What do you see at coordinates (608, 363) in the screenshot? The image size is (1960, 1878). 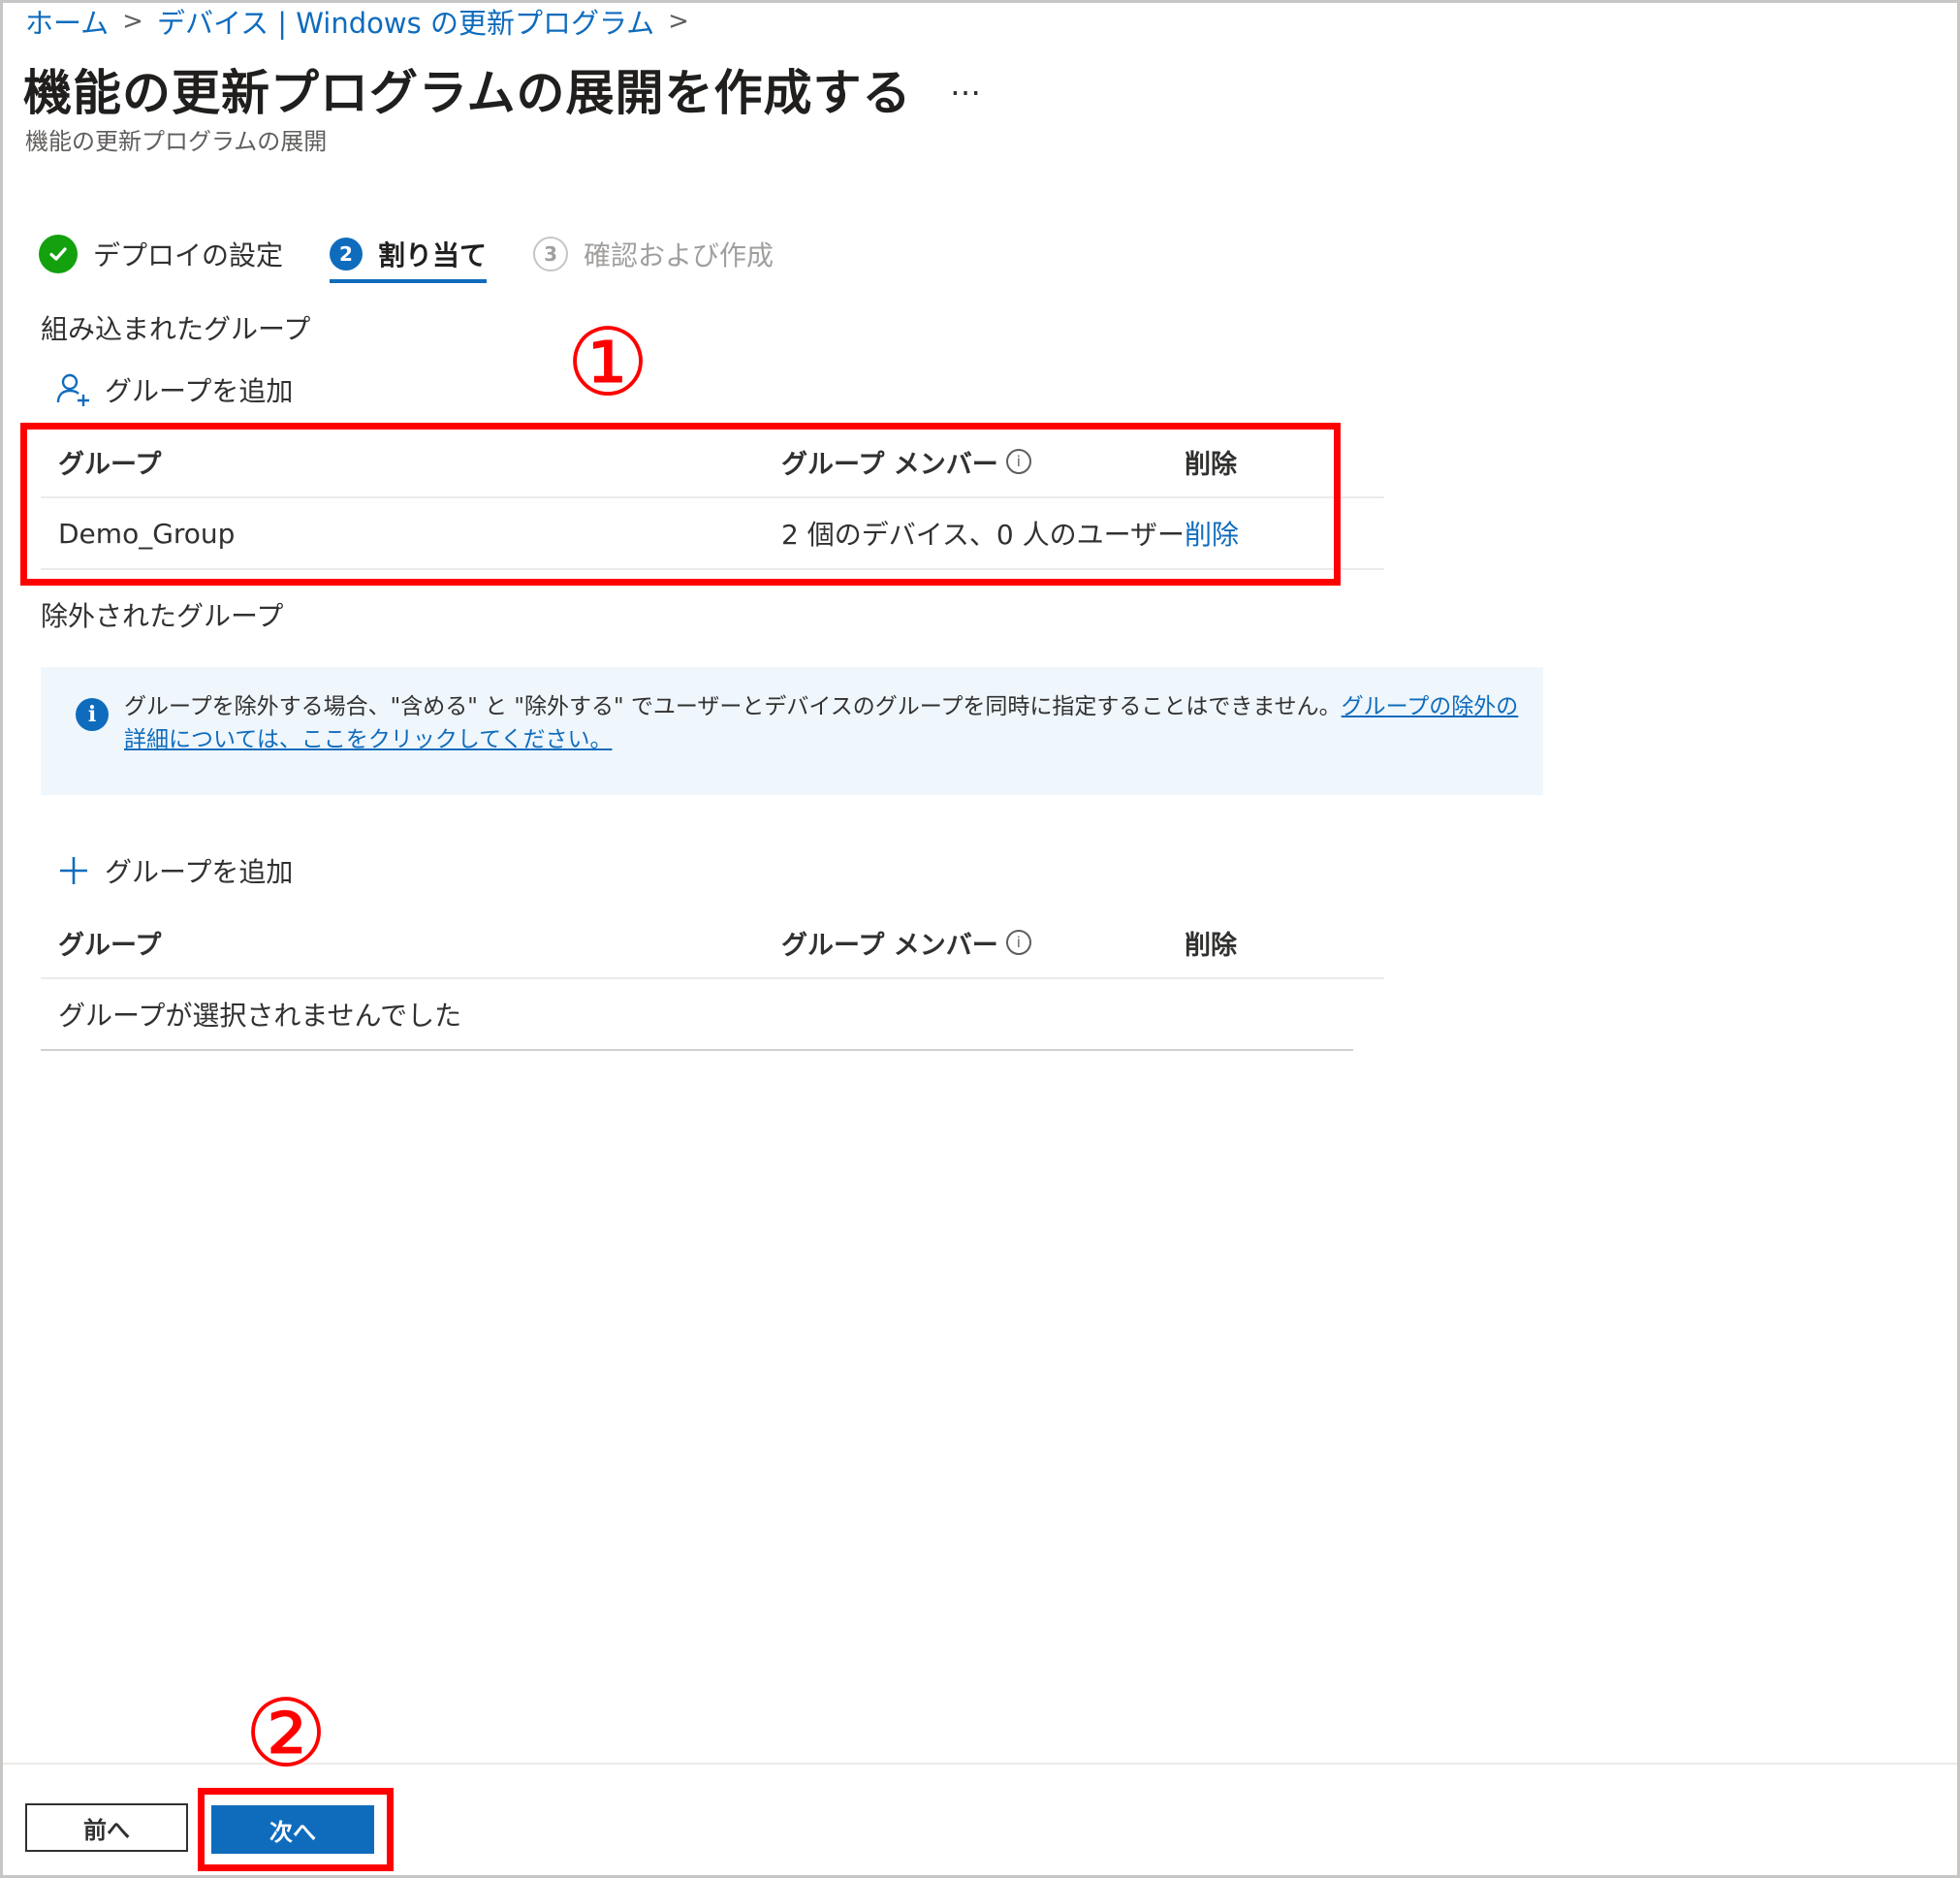 I see `annotation-number-1: ①` at bounding box center [608, 363].